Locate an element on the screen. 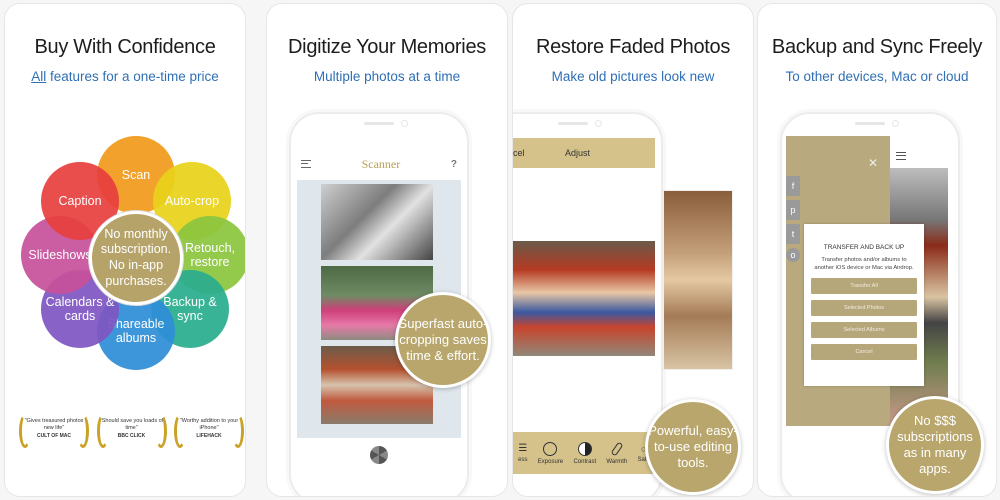 This screenshot has height=500, width=1000. scanned-photo-father-baby is located at coordinates (377, 222).